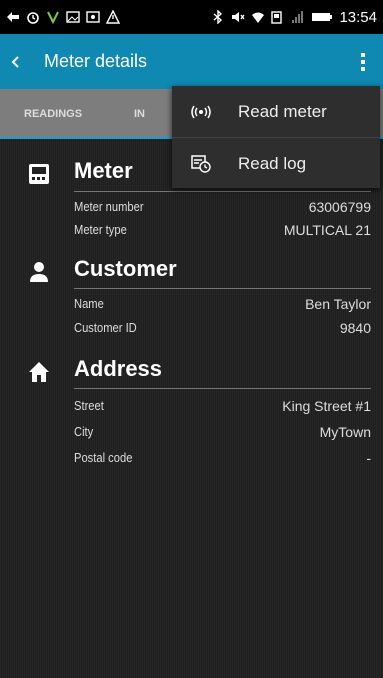  I want to click on app-bar: Meter details, so click(191, 61).